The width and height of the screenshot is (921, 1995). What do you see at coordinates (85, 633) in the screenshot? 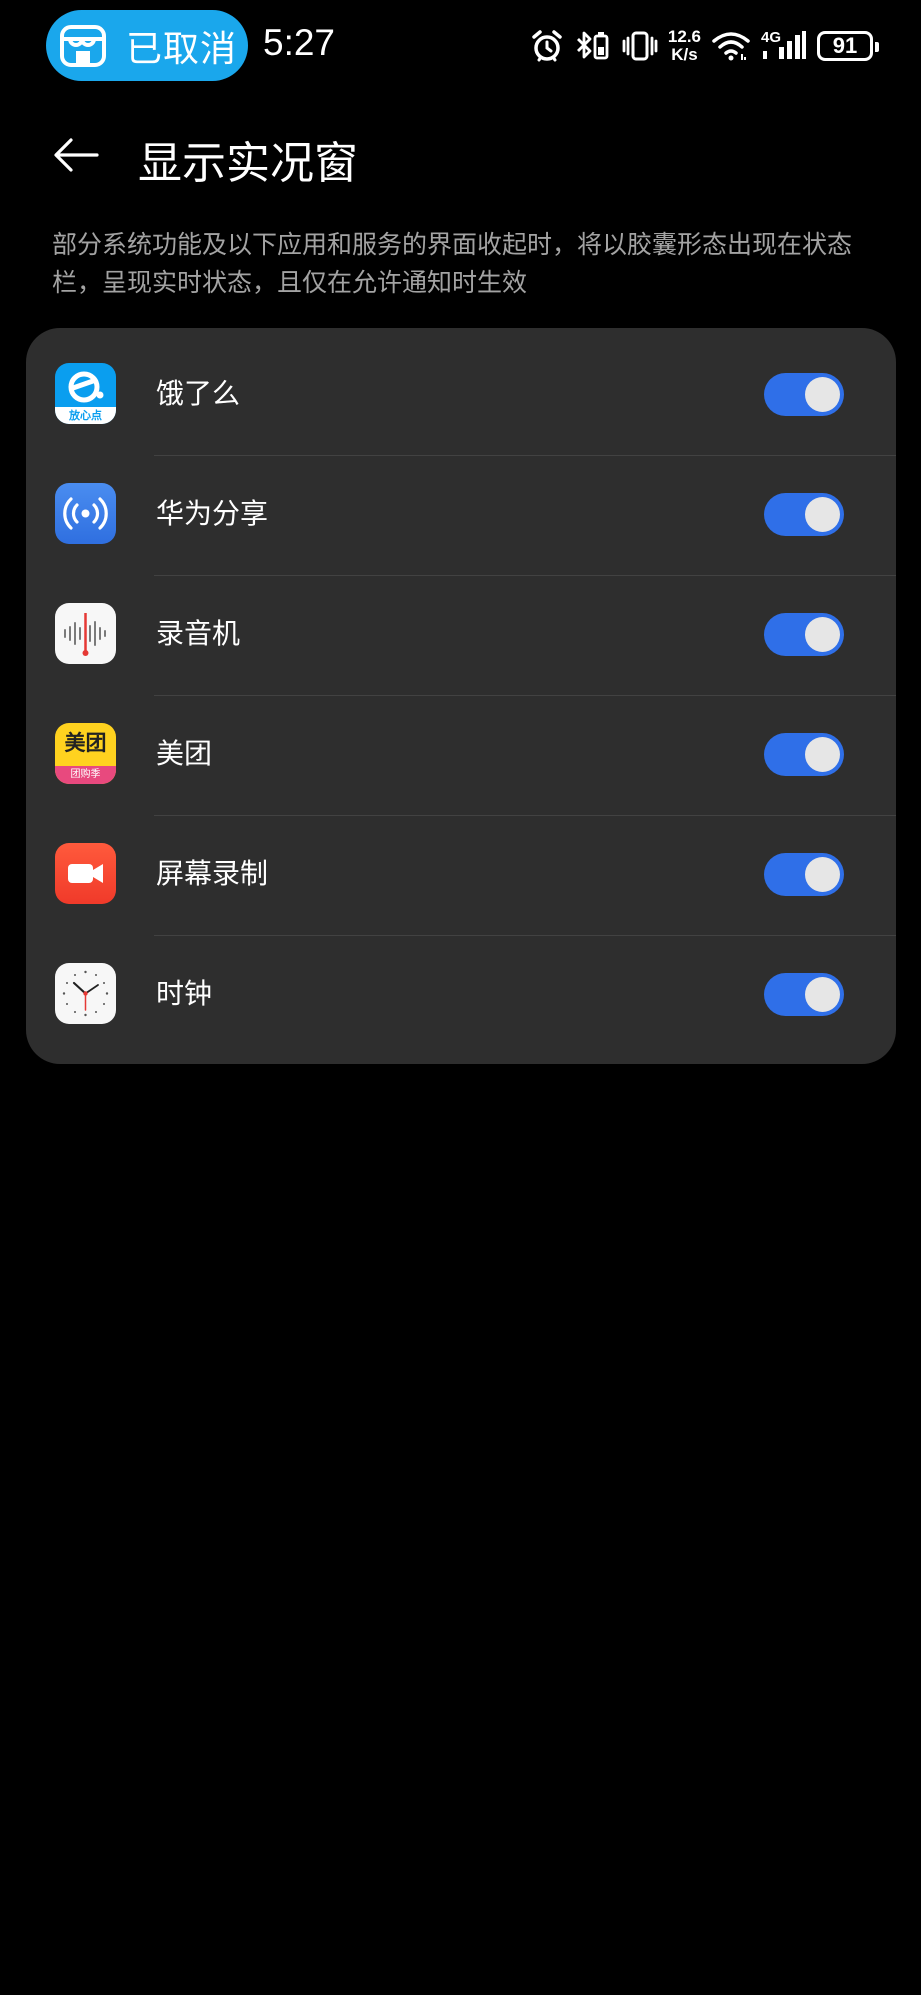
I see `recorder-icon` at bounding box center [85, 633].